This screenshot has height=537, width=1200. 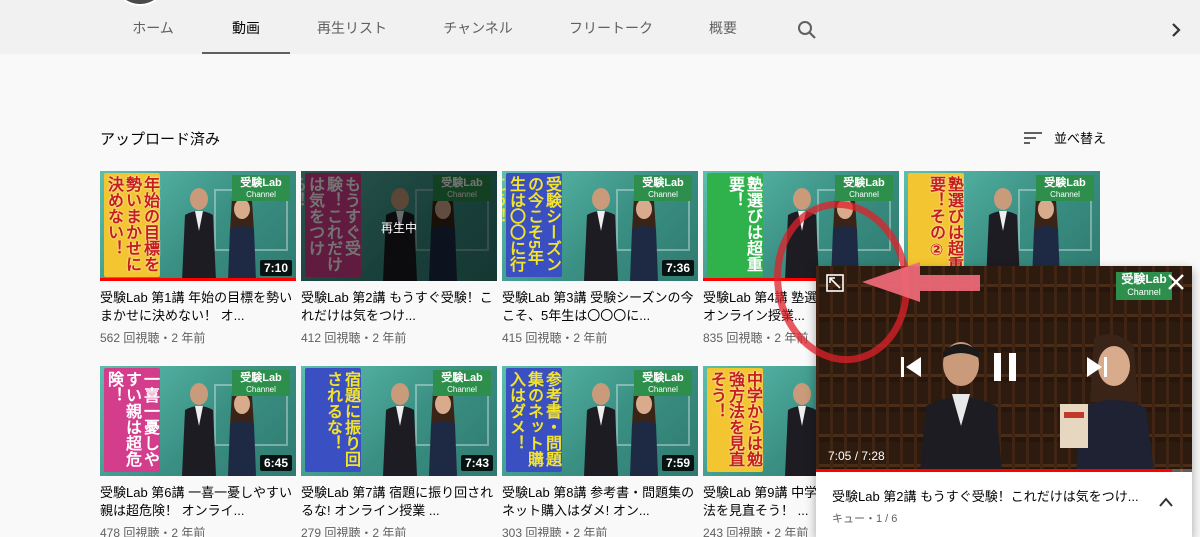 I want to click on video-meta: 478 回視聴・2 年前, so click(x=153, y=531).